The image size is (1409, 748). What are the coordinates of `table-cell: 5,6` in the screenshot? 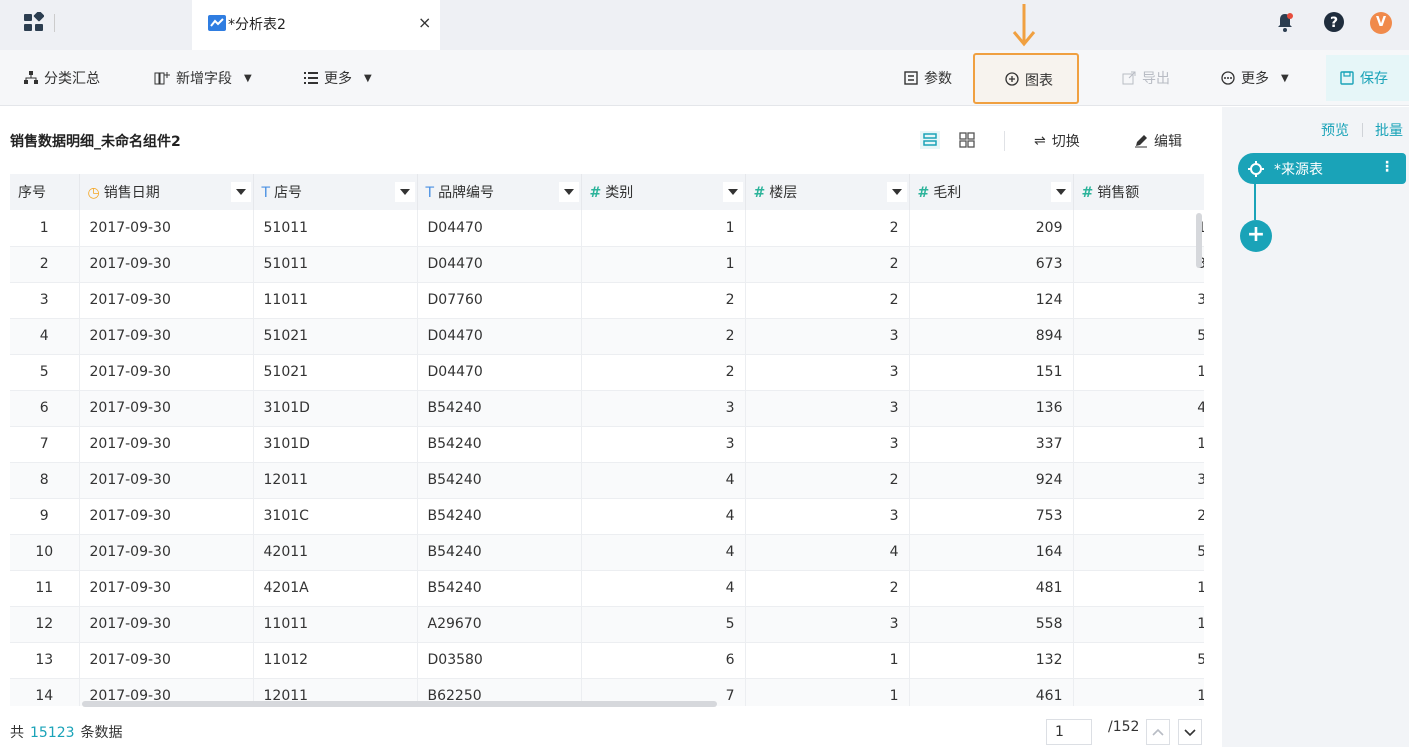 It's located at (1138, 552).